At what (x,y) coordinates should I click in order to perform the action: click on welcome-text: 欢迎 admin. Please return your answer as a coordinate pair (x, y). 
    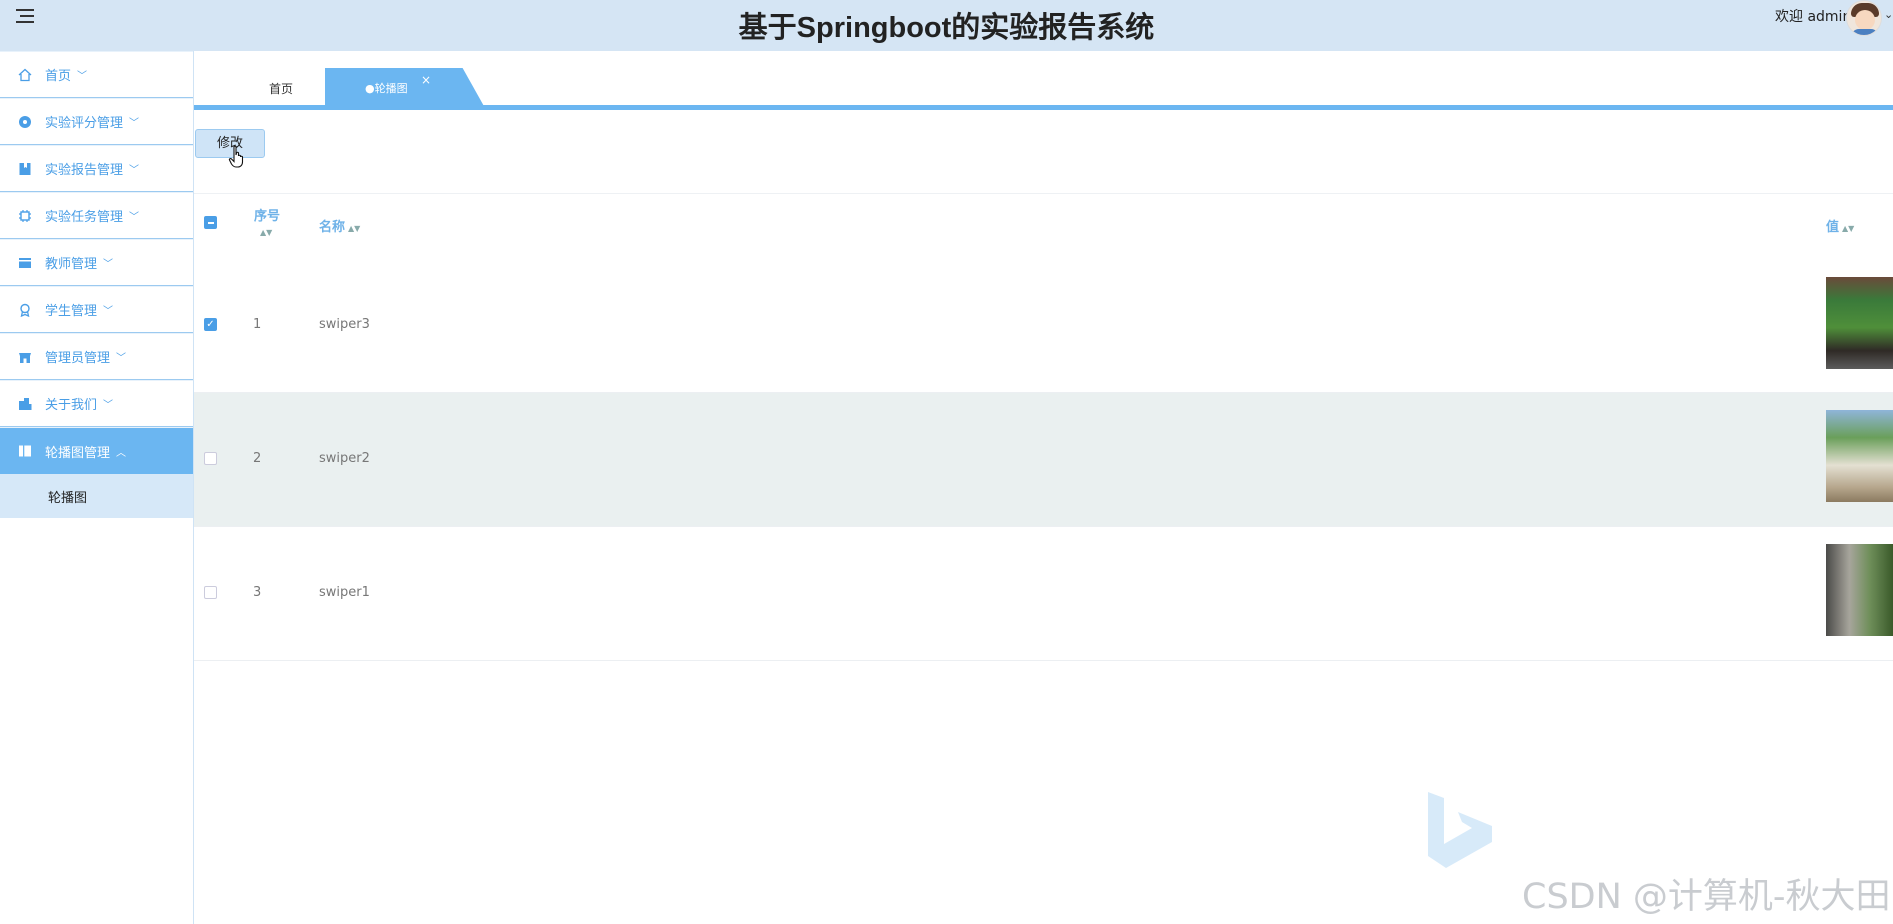
    Looking at the image, I should click on (1813, 17).